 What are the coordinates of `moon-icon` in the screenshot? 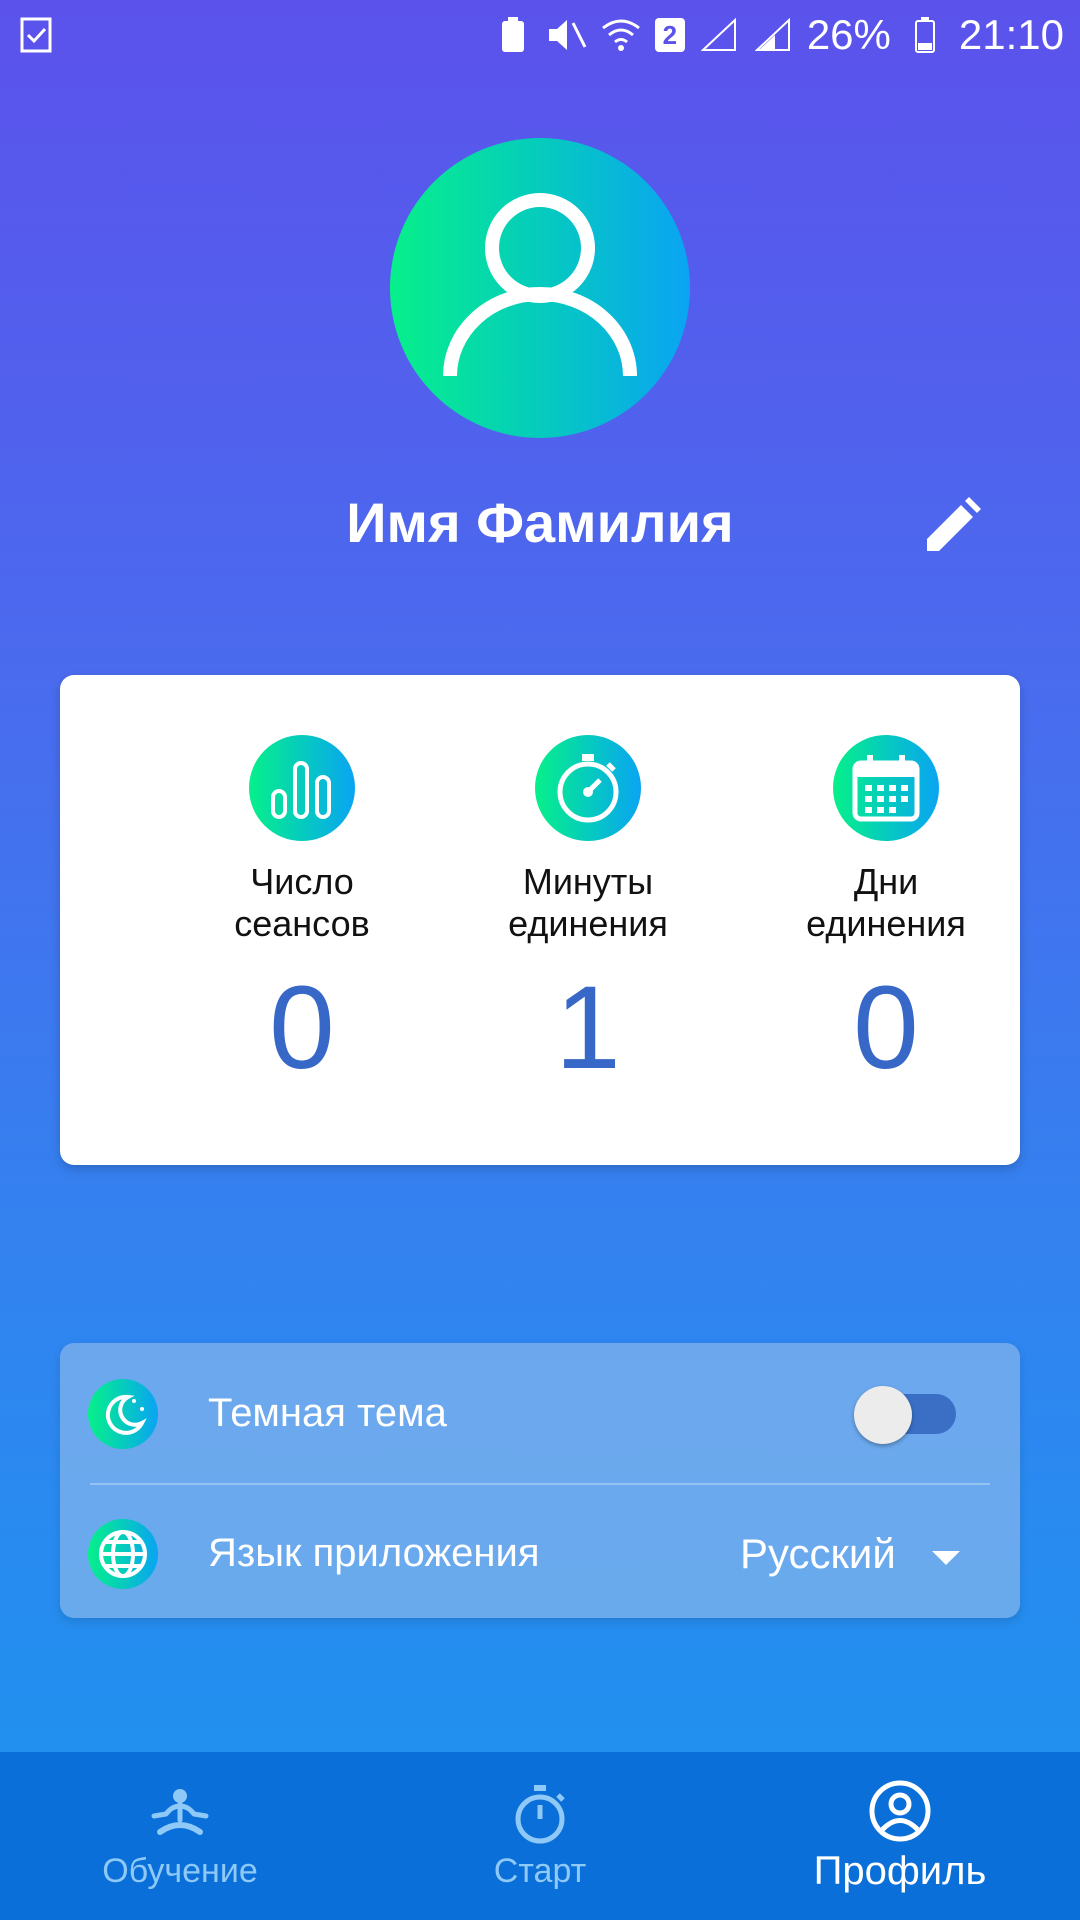 It's located at (123, 1413).